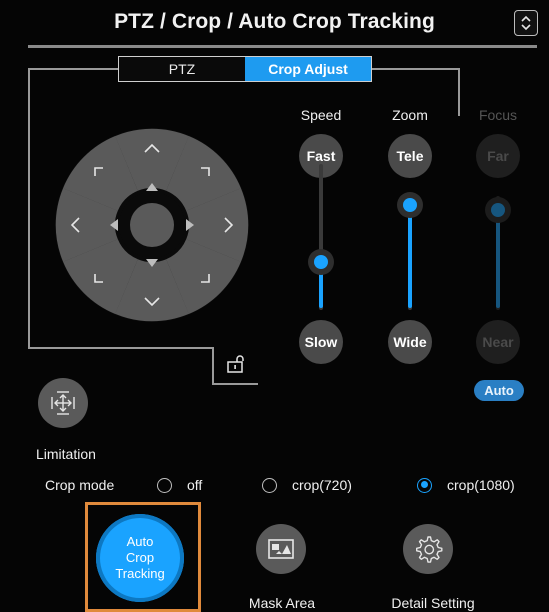  I want to click on tab-crop-adjust: Crop Adjust, so click(308, 69).